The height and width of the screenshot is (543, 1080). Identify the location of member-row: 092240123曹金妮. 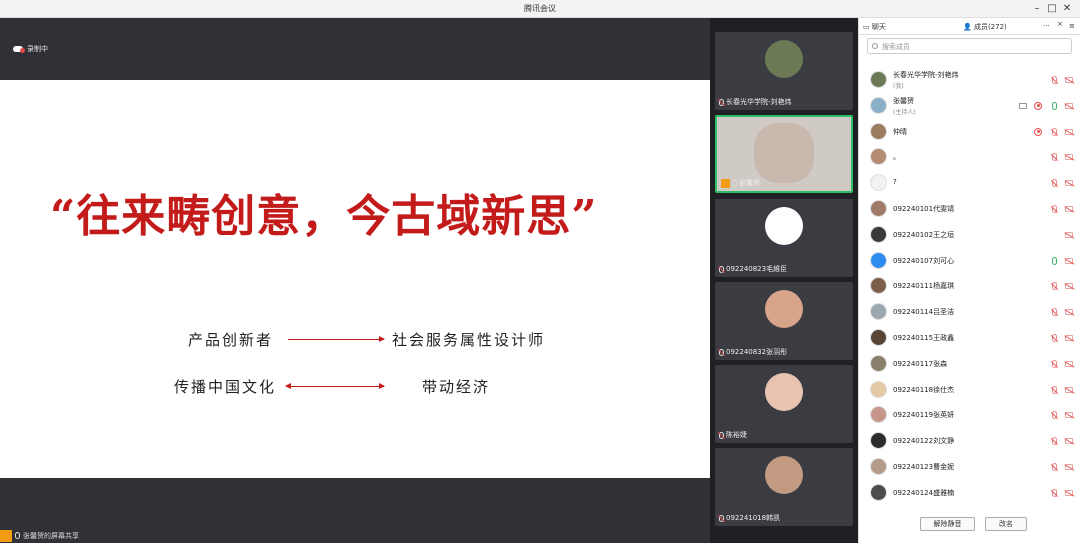
(969, 466).